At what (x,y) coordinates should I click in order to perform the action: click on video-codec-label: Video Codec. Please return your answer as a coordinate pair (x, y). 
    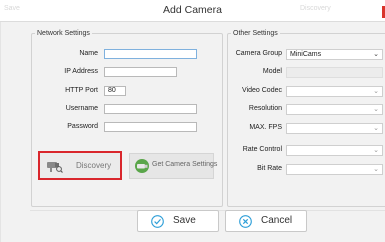
    Looking at the image, I should click on (262, 90).